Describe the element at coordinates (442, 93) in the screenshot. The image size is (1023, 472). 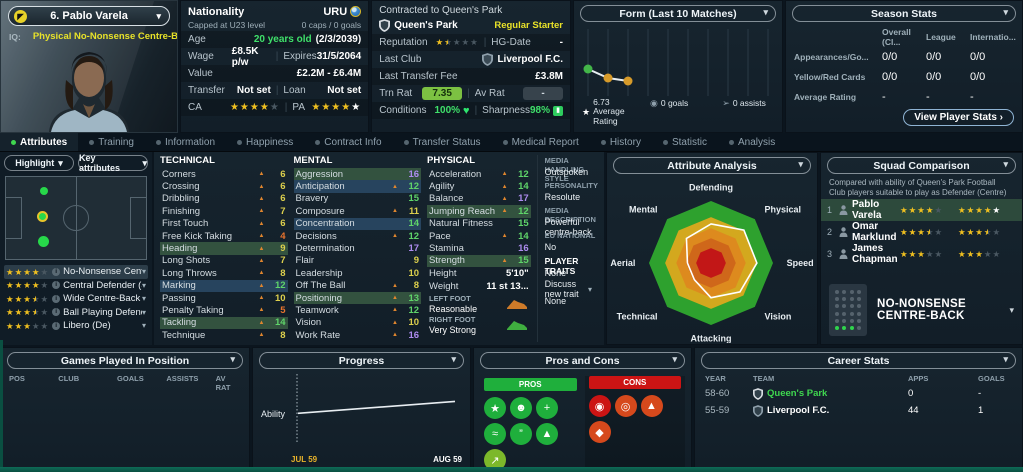
I see `training-rating-value: 7.35` at that location.